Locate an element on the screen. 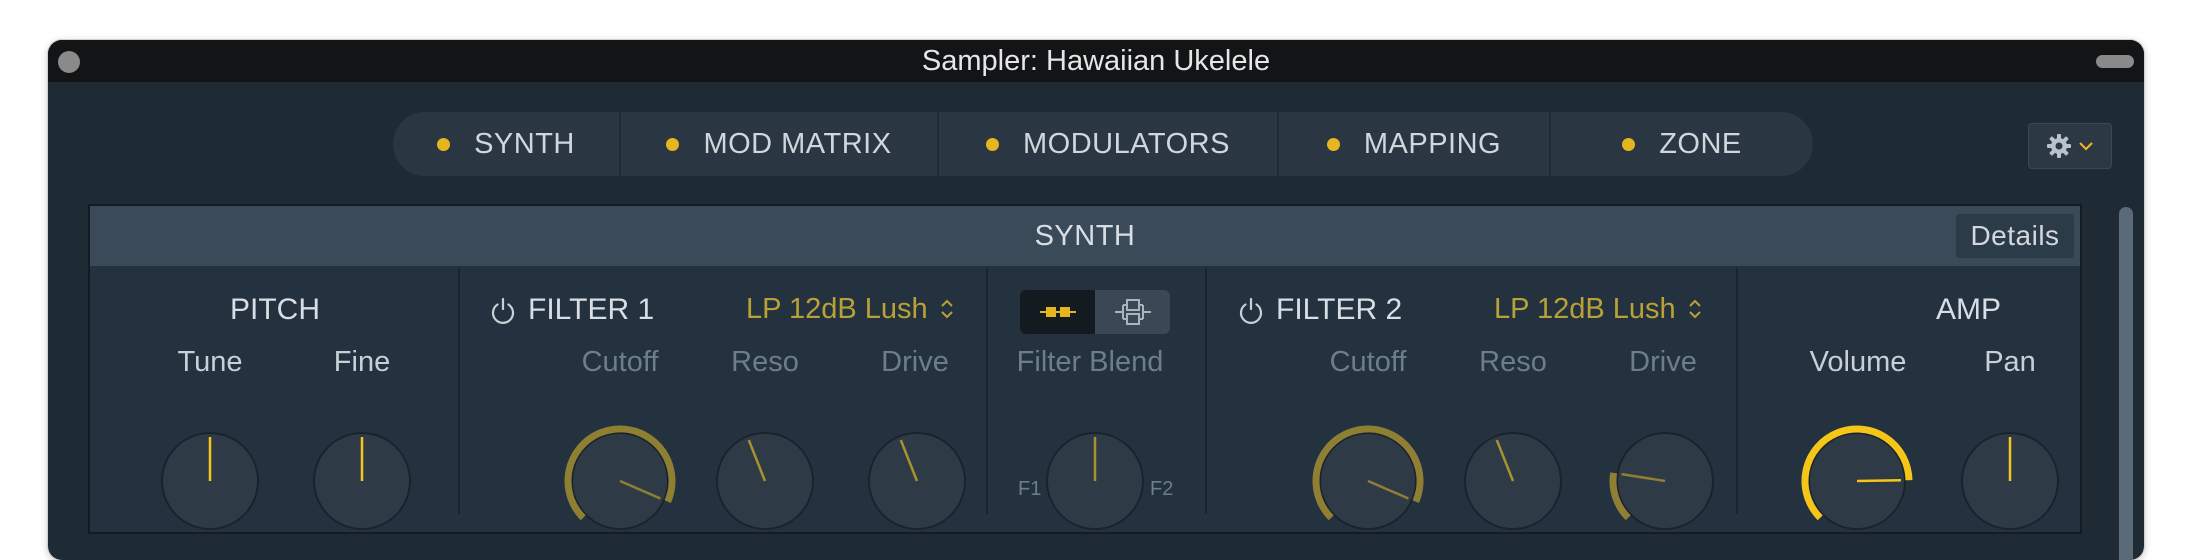 The width and height of the screenshot is (2192, 560). vertical-scrollbar is located at coordinates (2126, 383).